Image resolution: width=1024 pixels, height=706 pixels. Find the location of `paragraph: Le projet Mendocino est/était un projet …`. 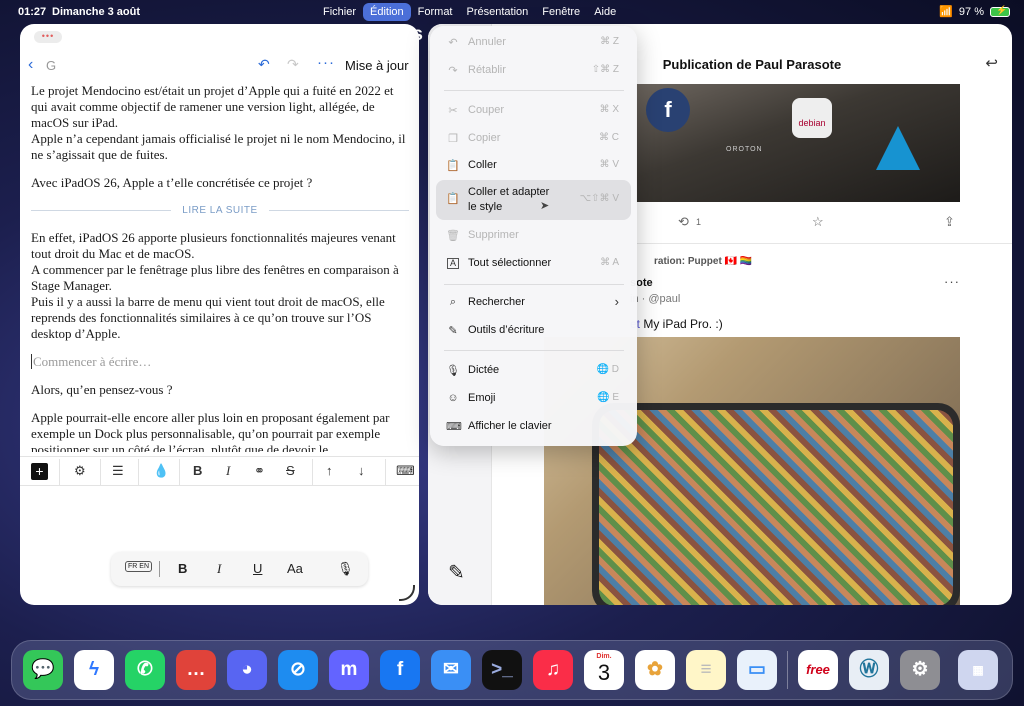

paragraph: Le projet Mendocino est/était un projet … is located at coordinates (220, 123).